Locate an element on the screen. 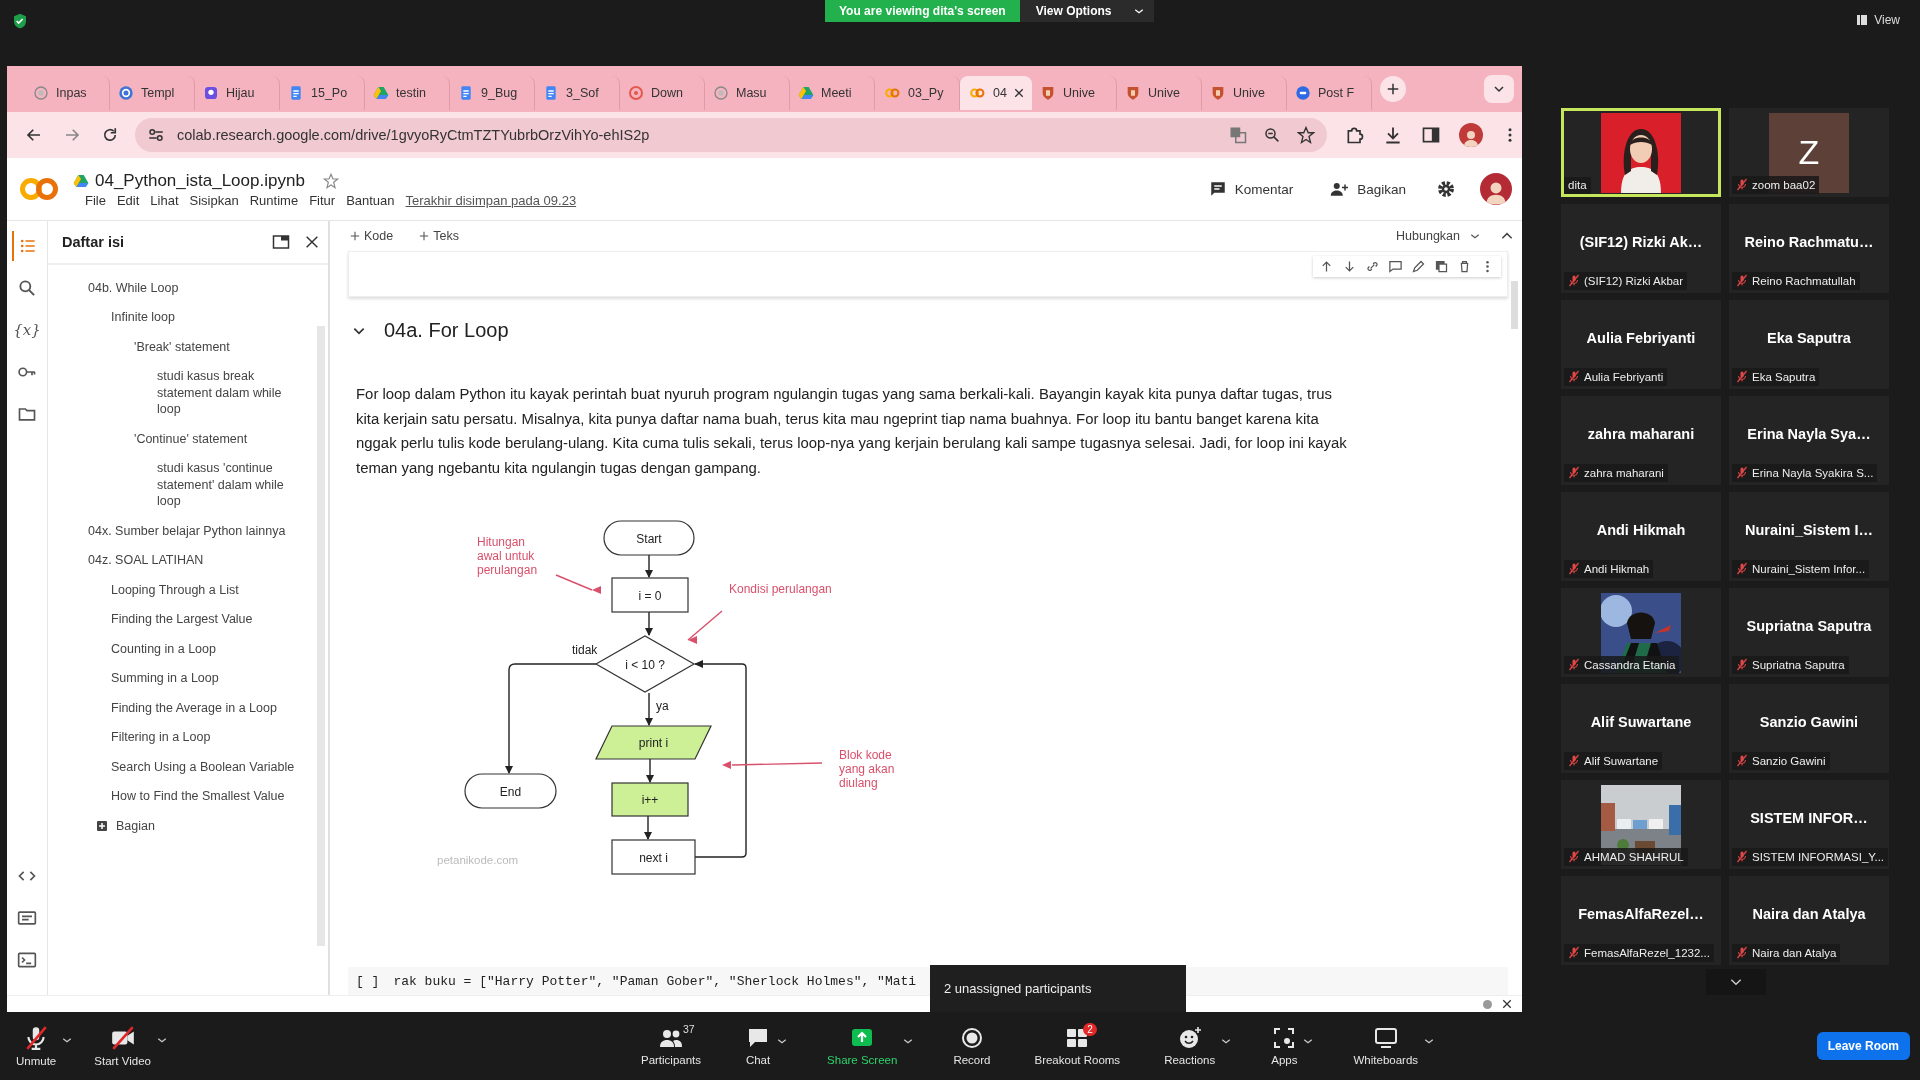  toc-entry: 'Continue' statement is located at coordinates (176, 439).